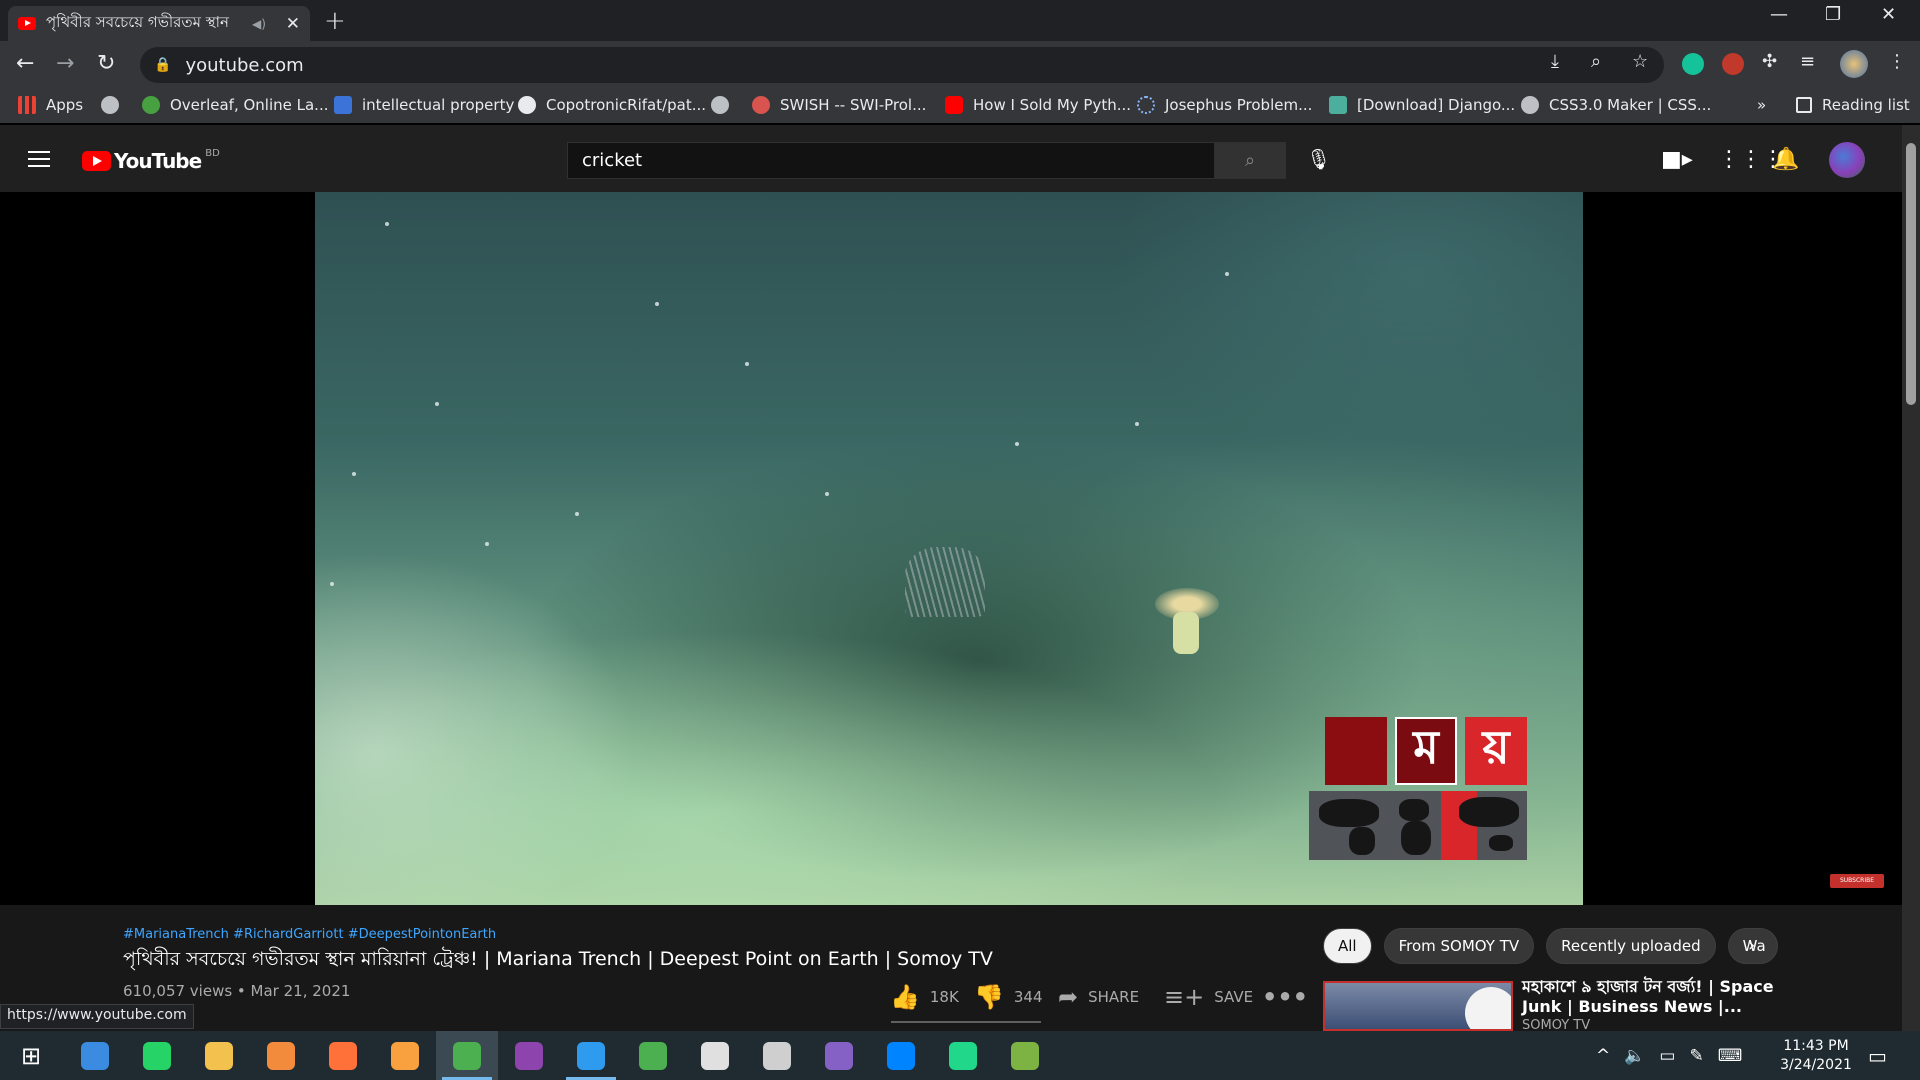  Describe the element at coordinates (1779, 14) in the screenshot. I see `minimize-icon: —` at that location.